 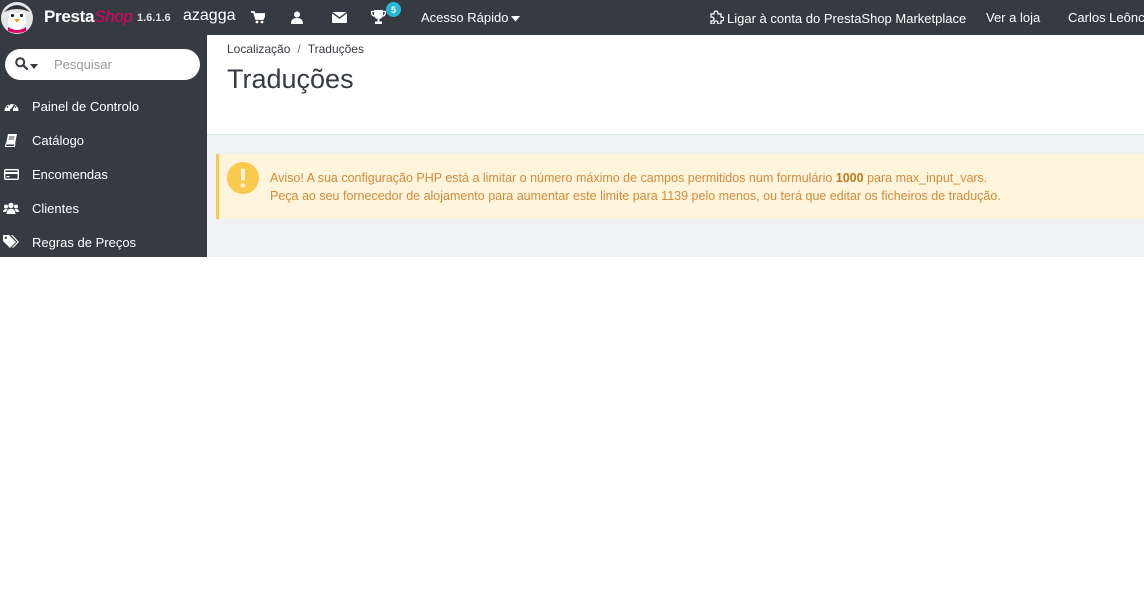 I want to click on sidebar-item-orders: Encomendas, so click(x=103, y=174).